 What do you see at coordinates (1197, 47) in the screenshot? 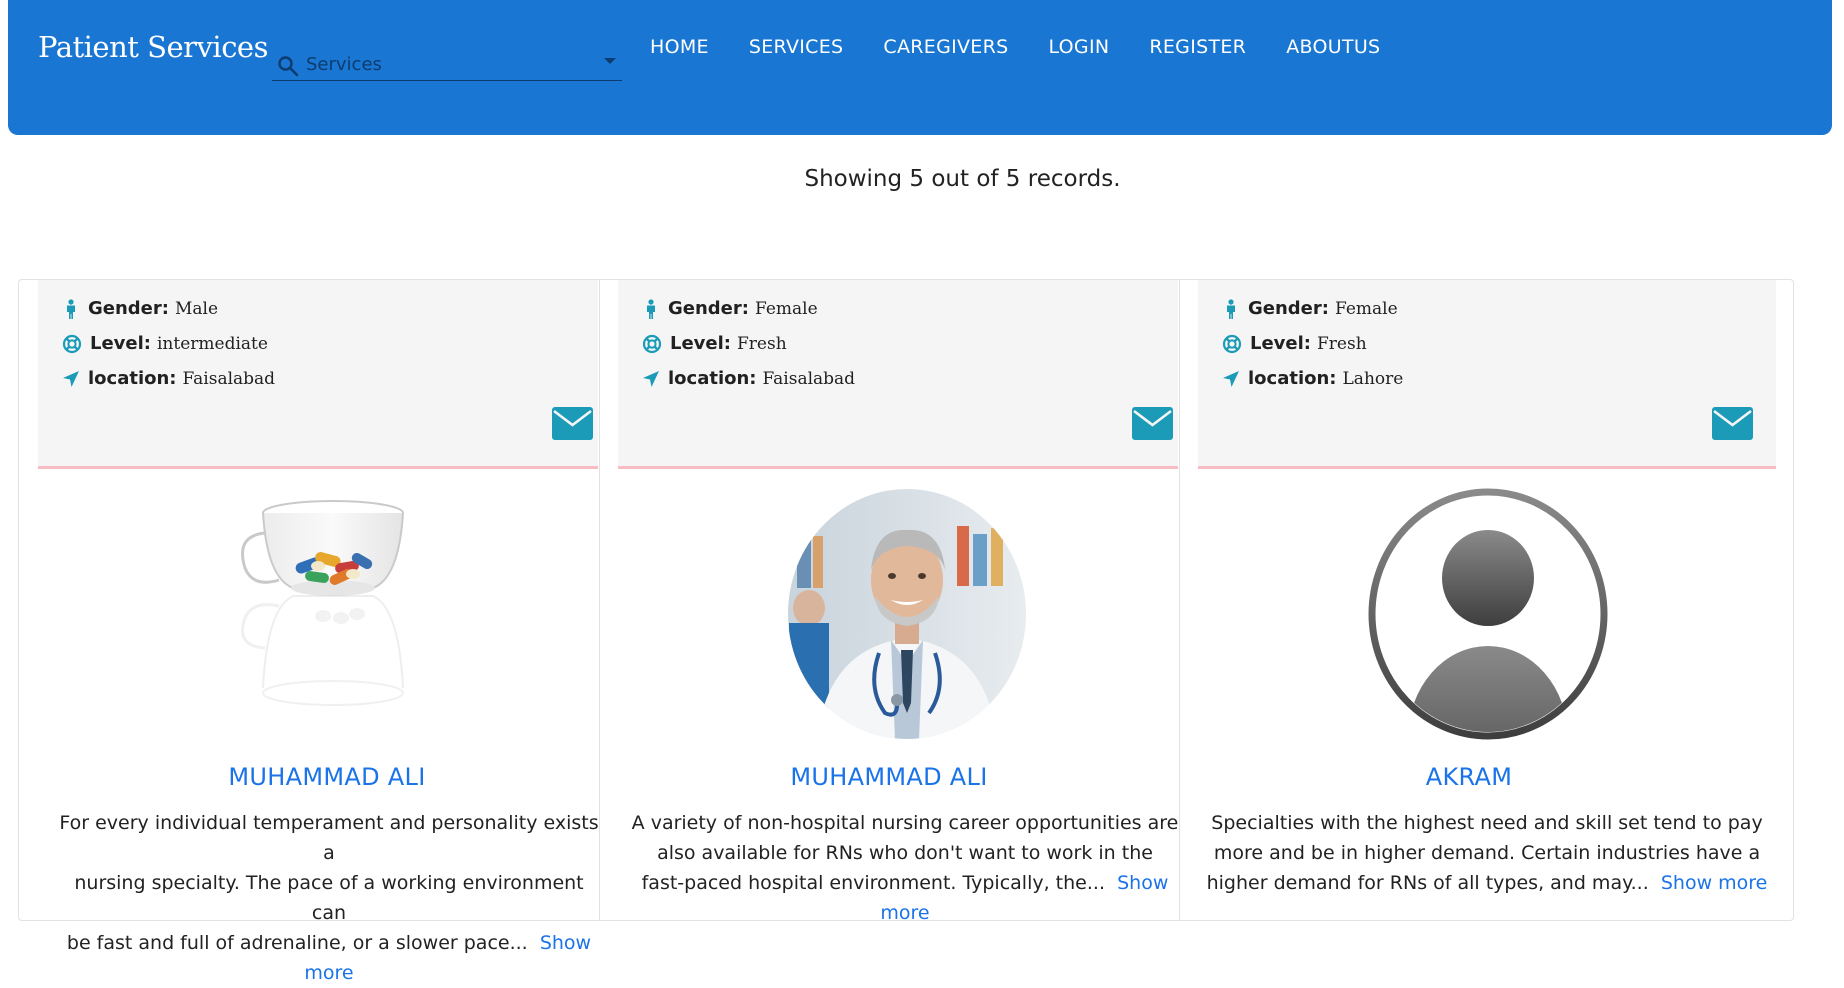
I see `nav-register: REGISTER` at bounding box center [1197, 47].